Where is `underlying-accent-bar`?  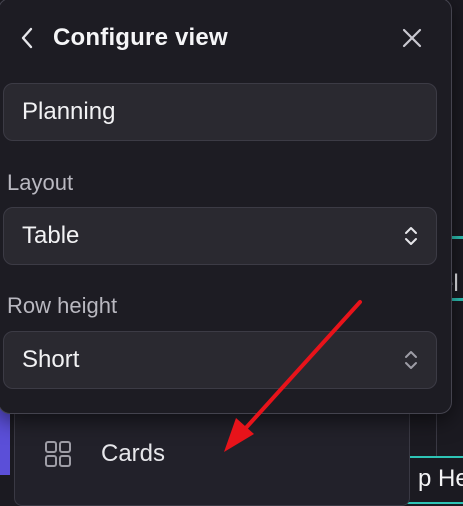
underlying-accent-bar is located at coordinates (5, 440).